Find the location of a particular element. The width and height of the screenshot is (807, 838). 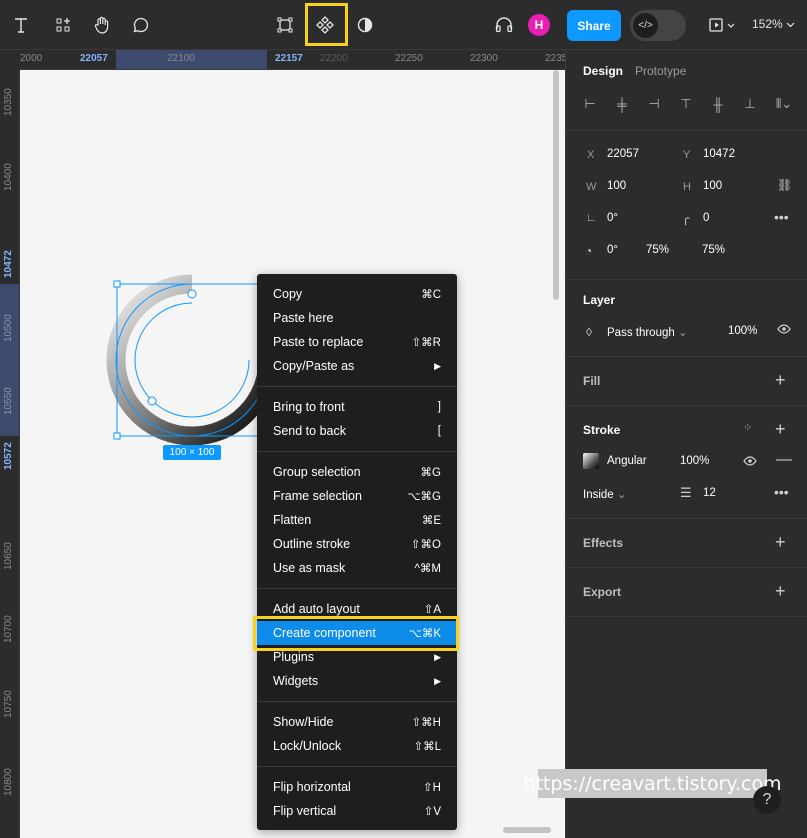

ruler-tick: 10650 is located at coordinates (8, 556).